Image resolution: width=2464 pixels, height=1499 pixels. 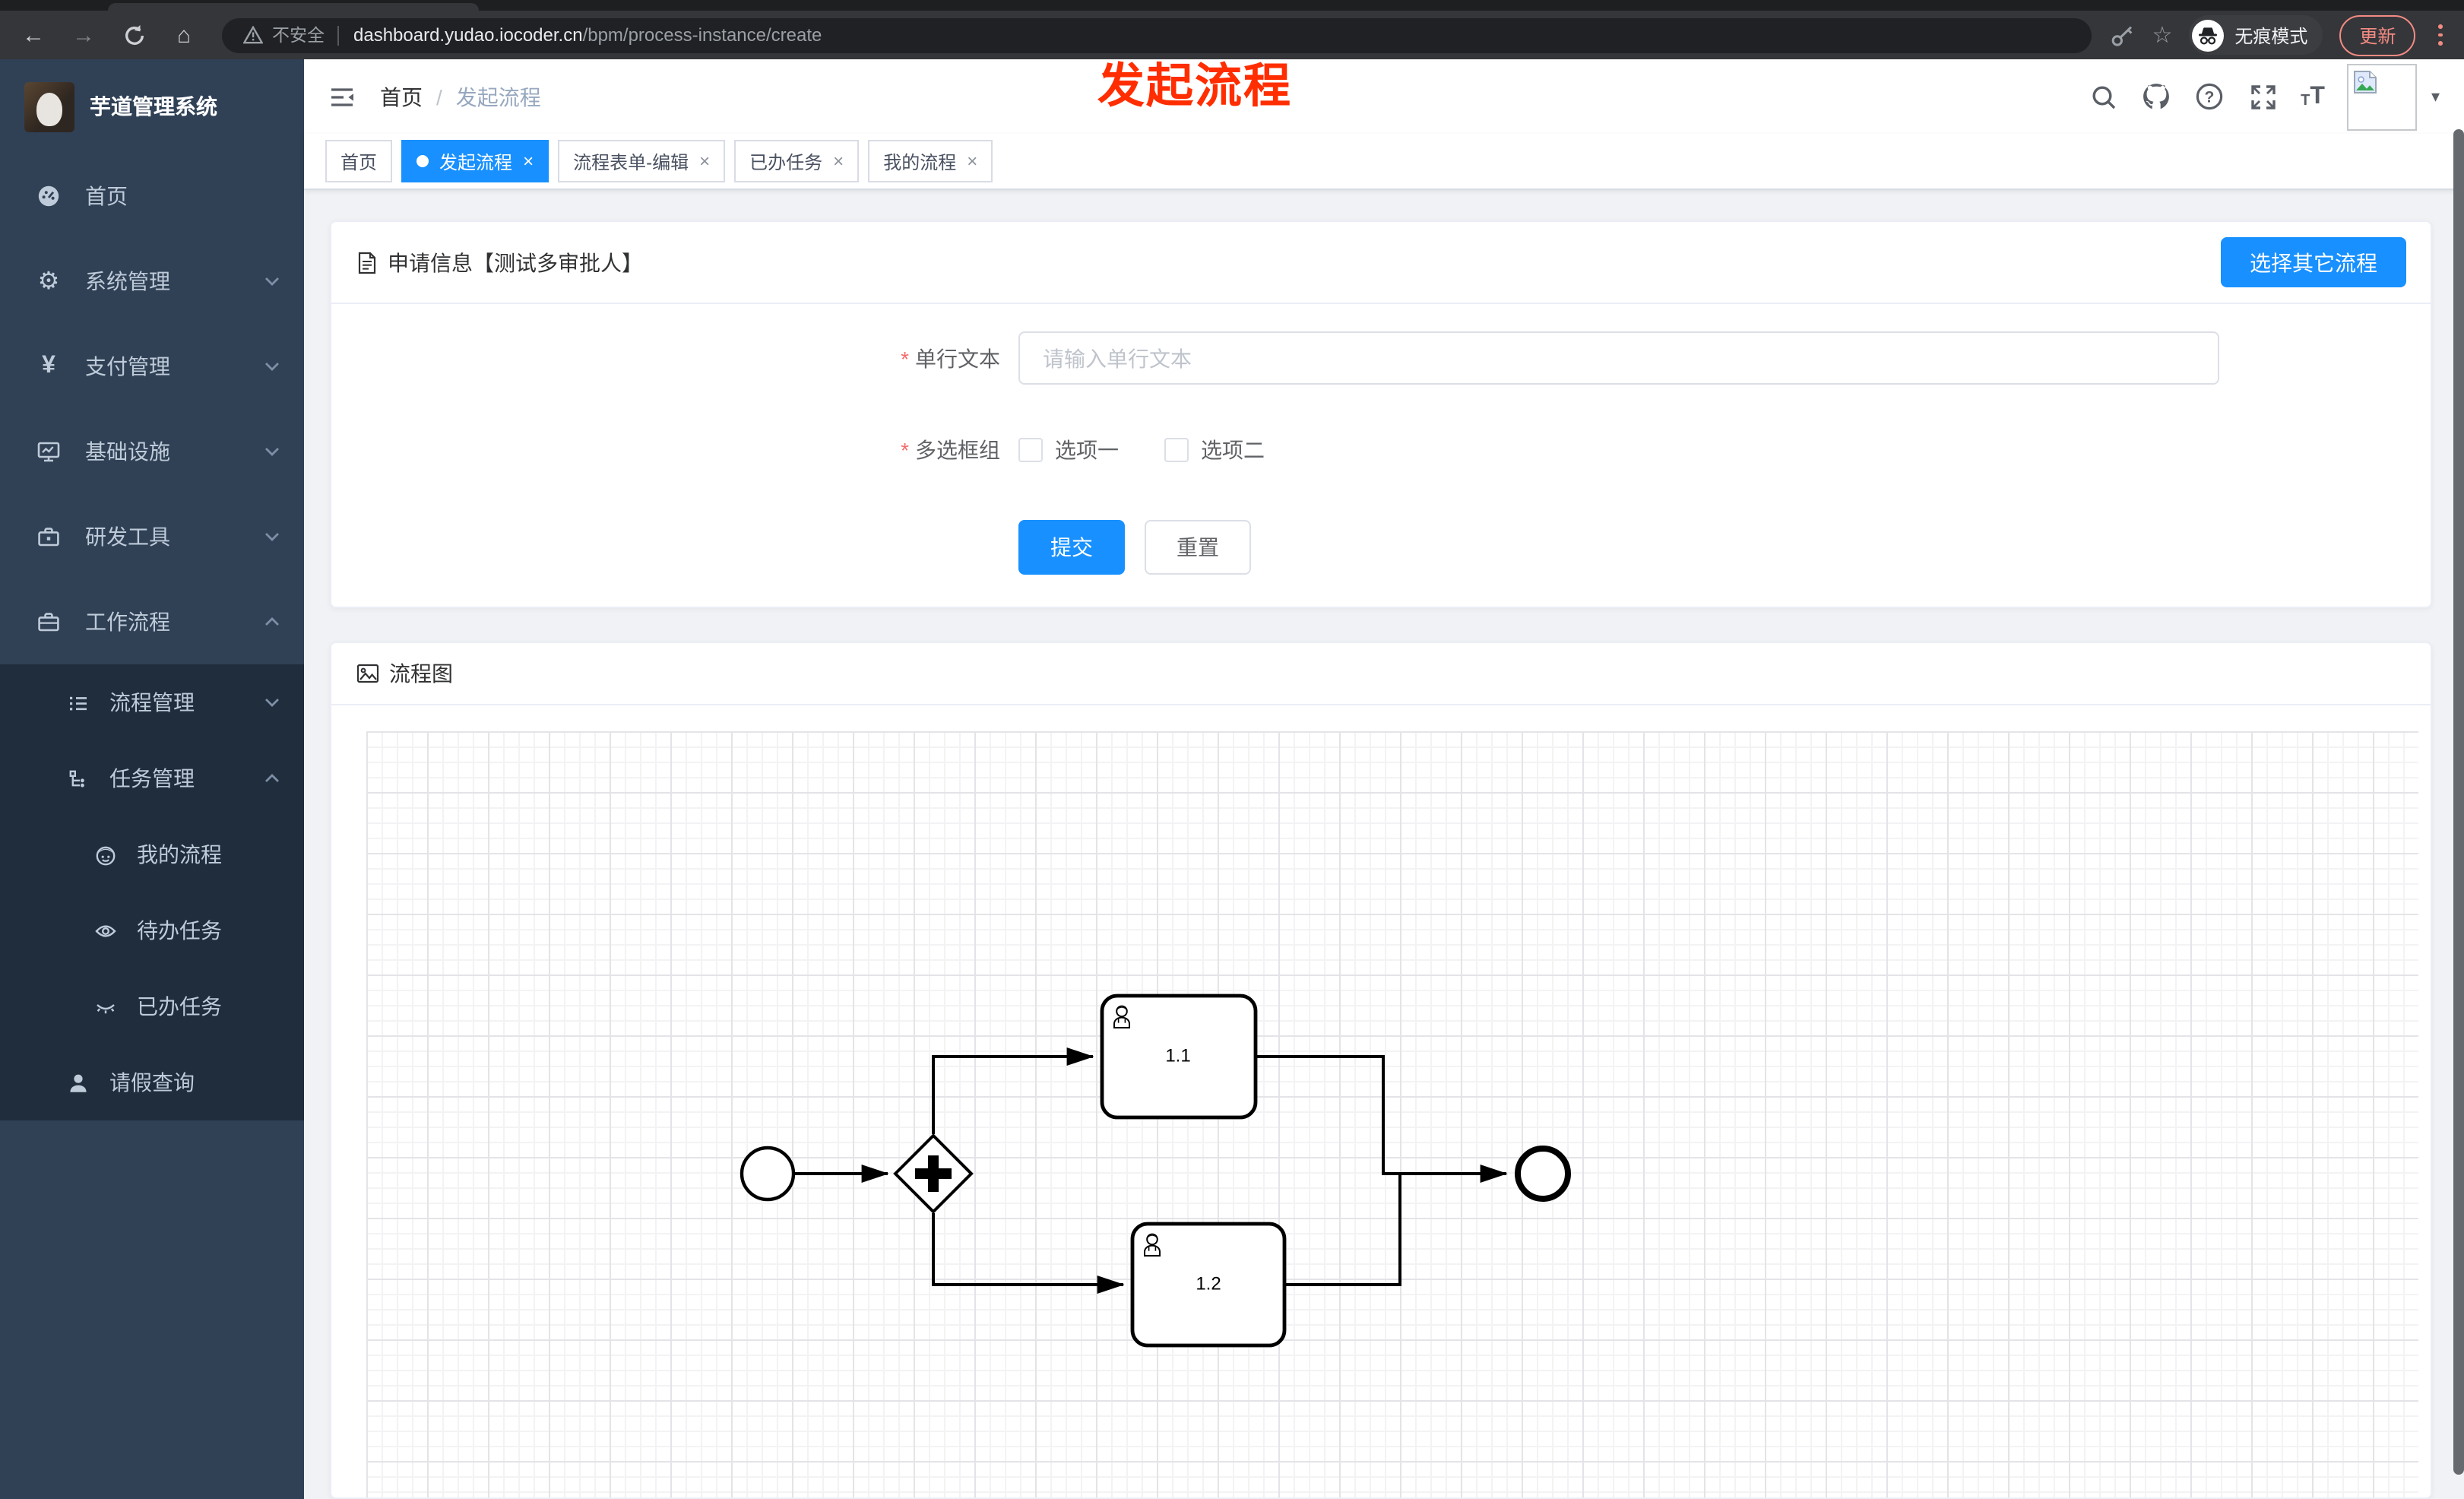 What do you see at coordinates (1028, 1253) in the screenshot?
I see `flow-gateway-to-task2` at bounding box center [1028, 1253].